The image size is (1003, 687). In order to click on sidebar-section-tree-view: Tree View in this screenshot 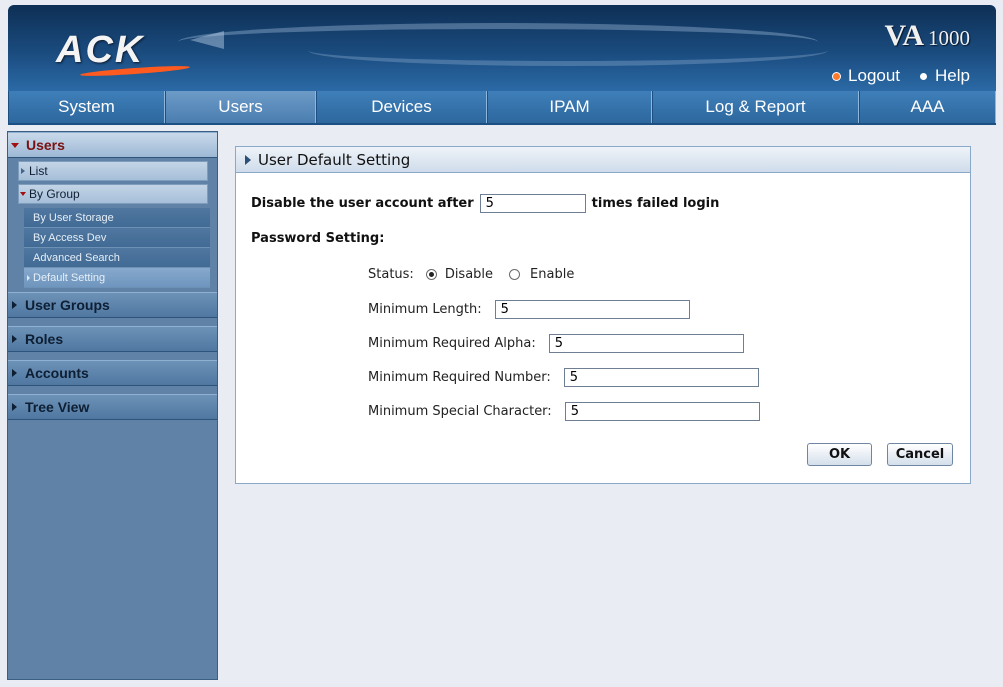, I will do `click(112, 407)`.